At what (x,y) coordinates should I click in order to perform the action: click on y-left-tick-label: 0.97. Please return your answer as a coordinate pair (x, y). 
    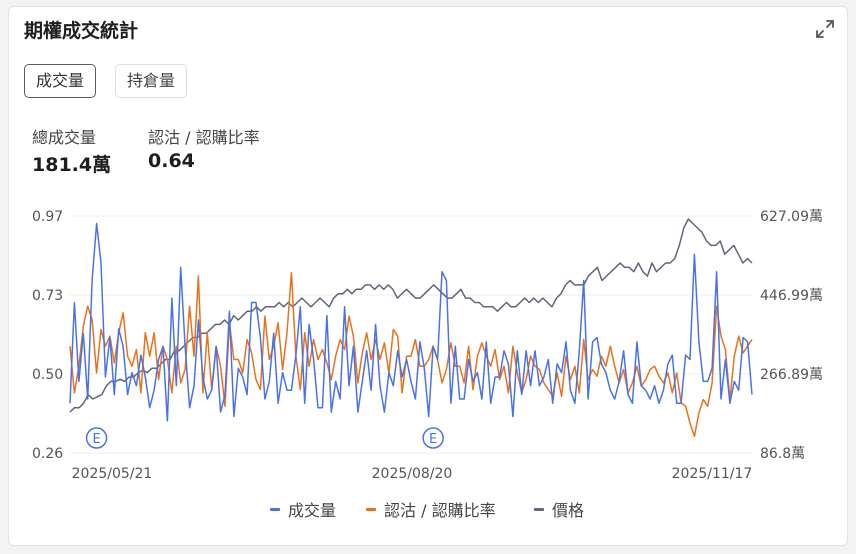
    Looking at the image, I should click on (47, 217).